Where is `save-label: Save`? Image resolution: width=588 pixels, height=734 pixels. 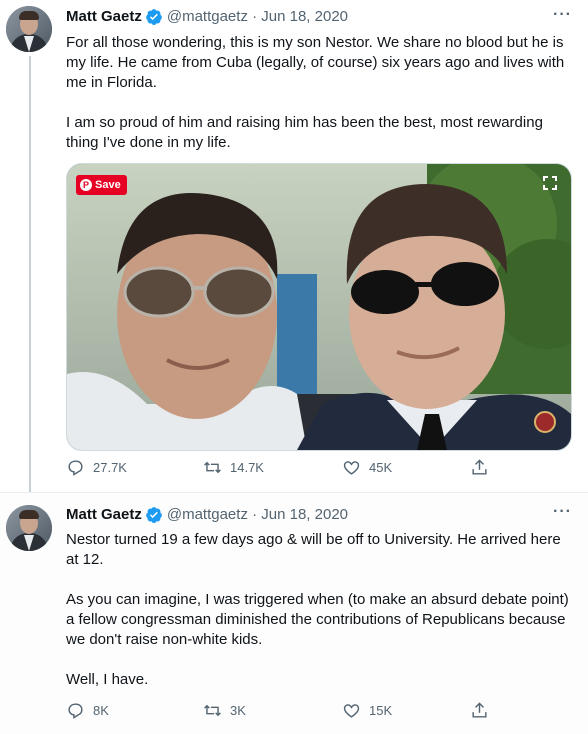
save-label: Save is located at coordinates (108, 185).